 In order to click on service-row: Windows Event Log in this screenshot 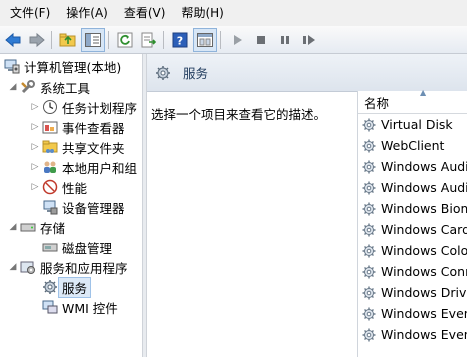, I will do `click(412, 334)`.